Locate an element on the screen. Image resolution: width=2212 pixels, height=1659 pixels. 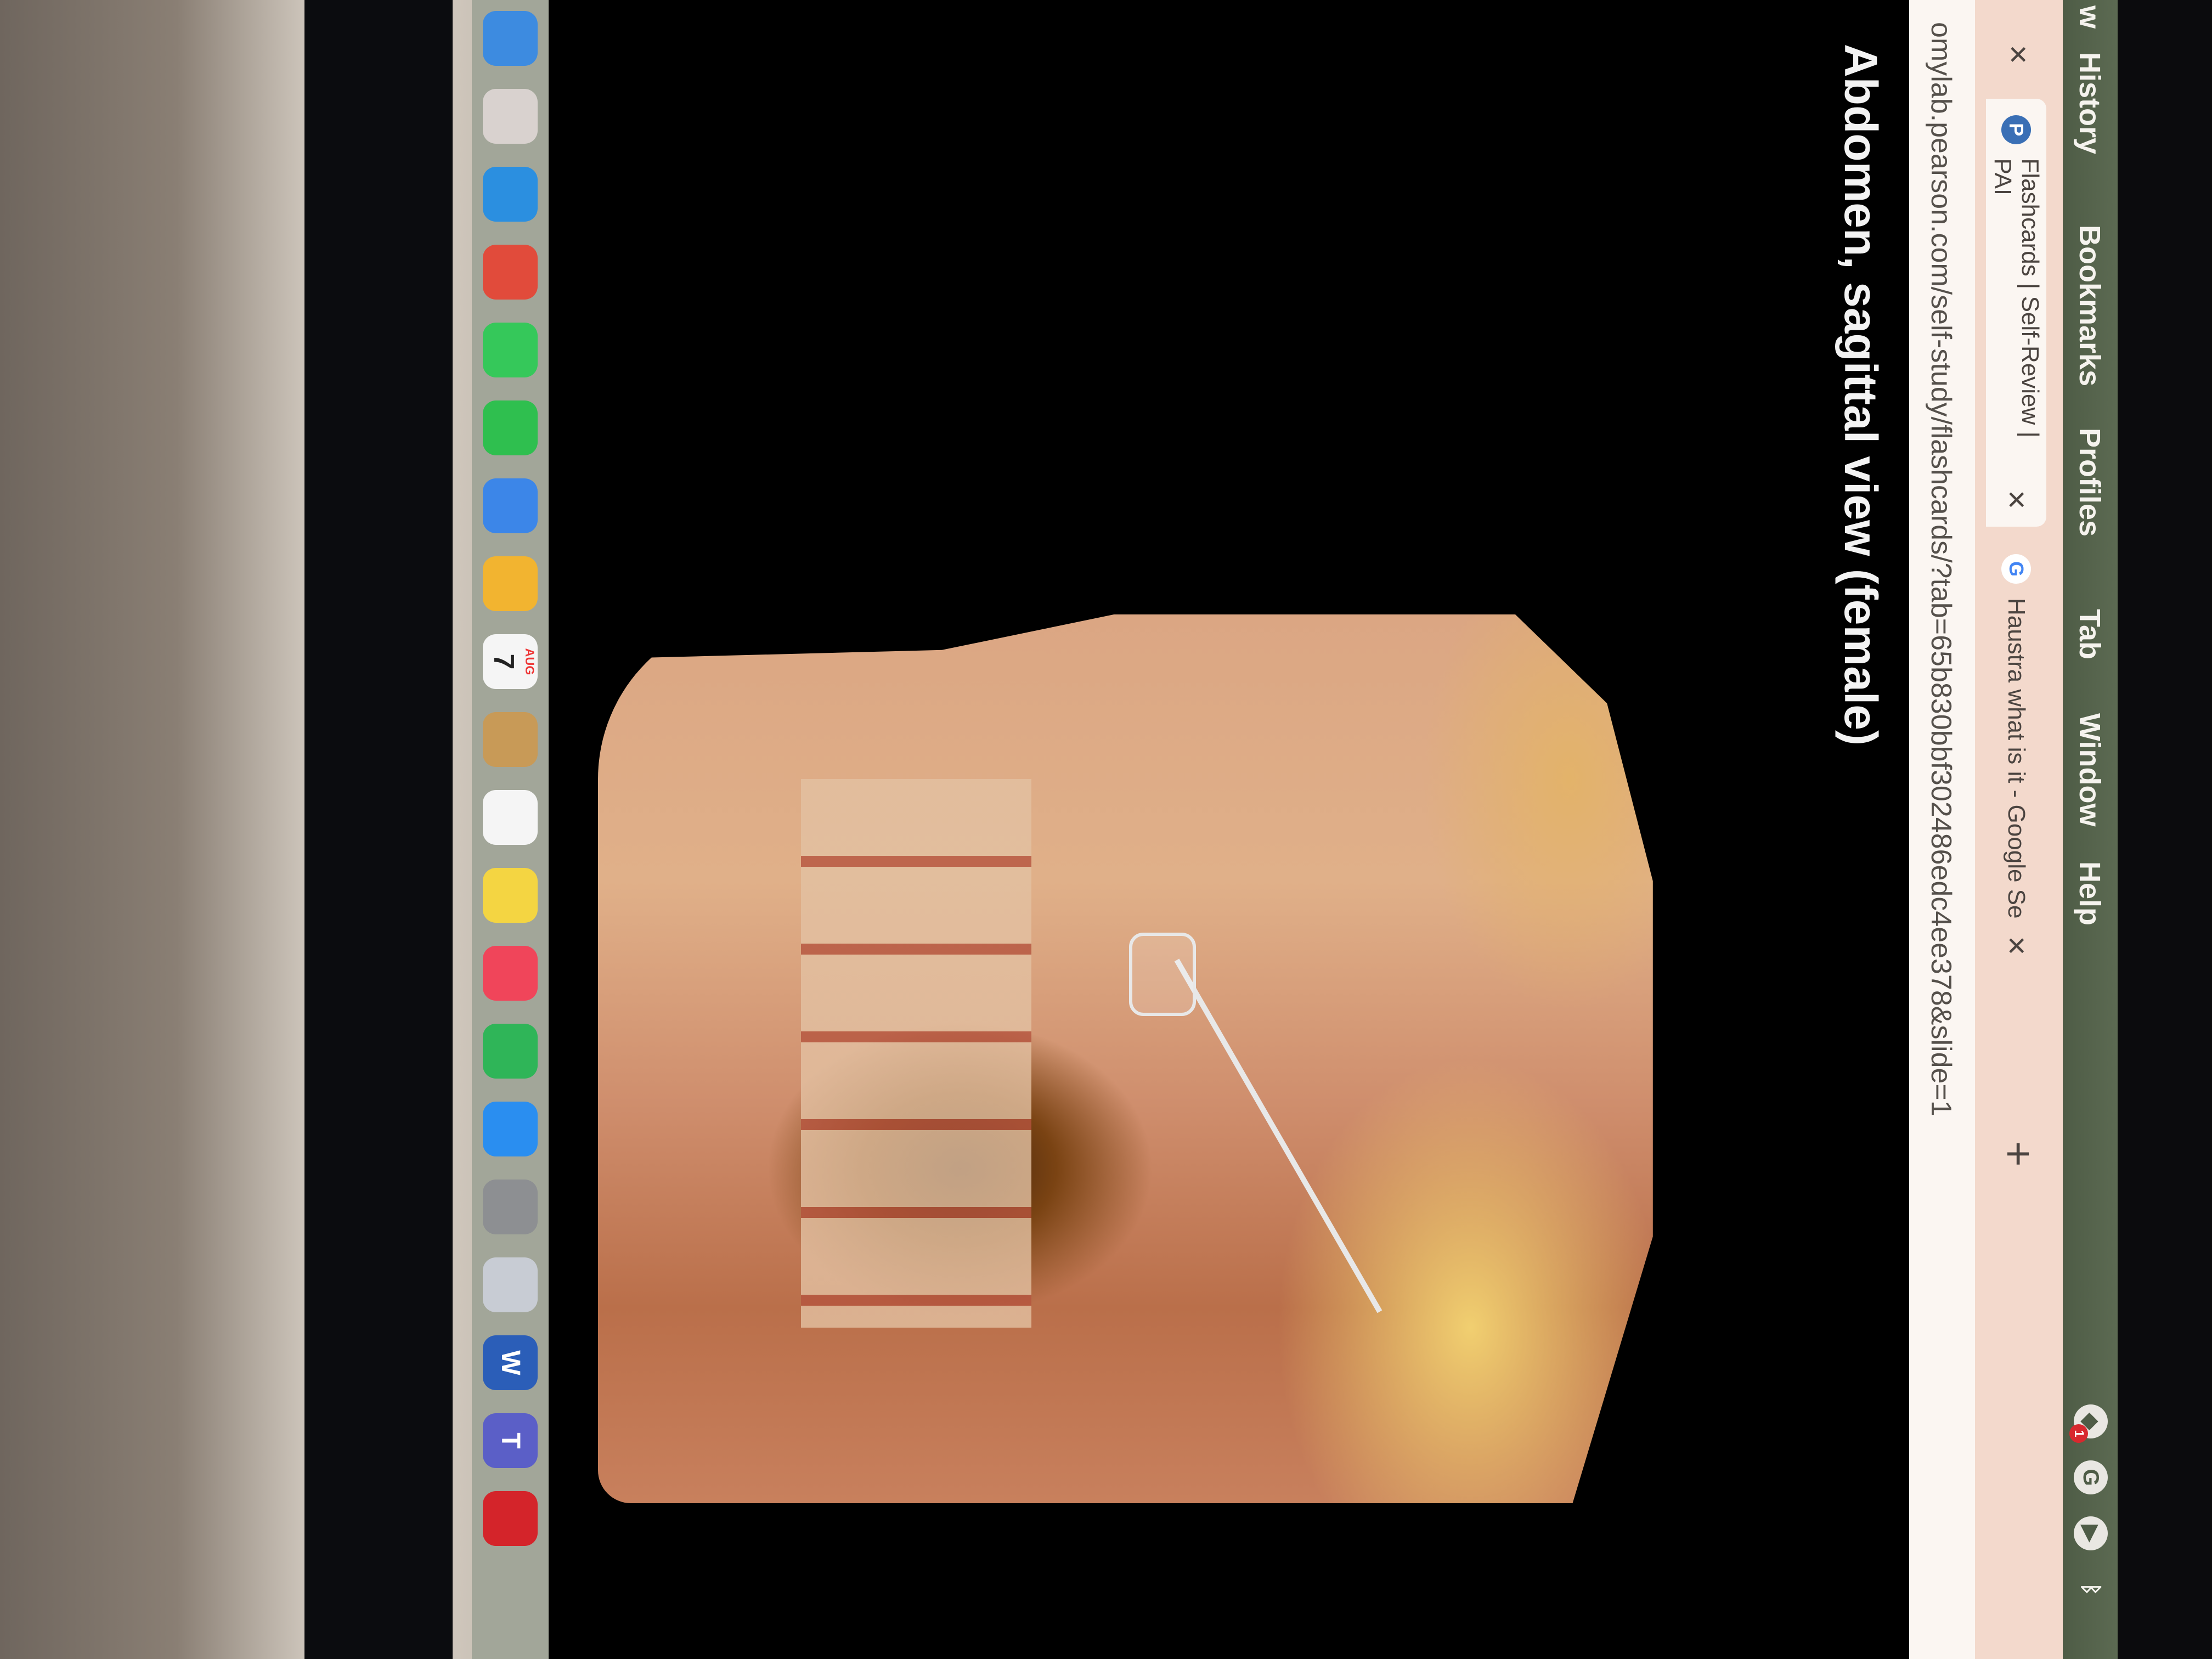
system-settings-icon is located at coordinates (510, 1207).